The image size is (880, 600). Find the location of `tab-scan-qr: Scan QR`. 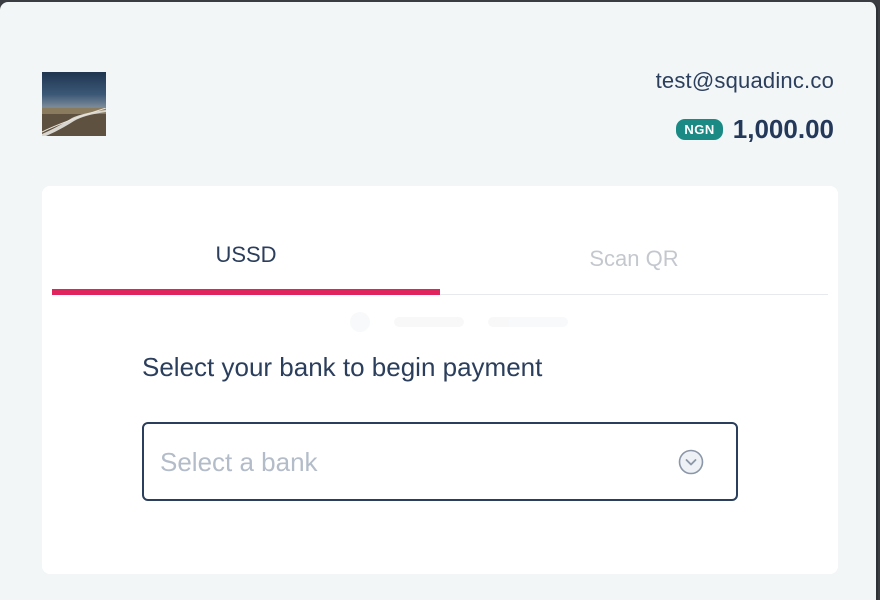

tab-scan-qr: Scan QR is located at coordinates (634, 260).